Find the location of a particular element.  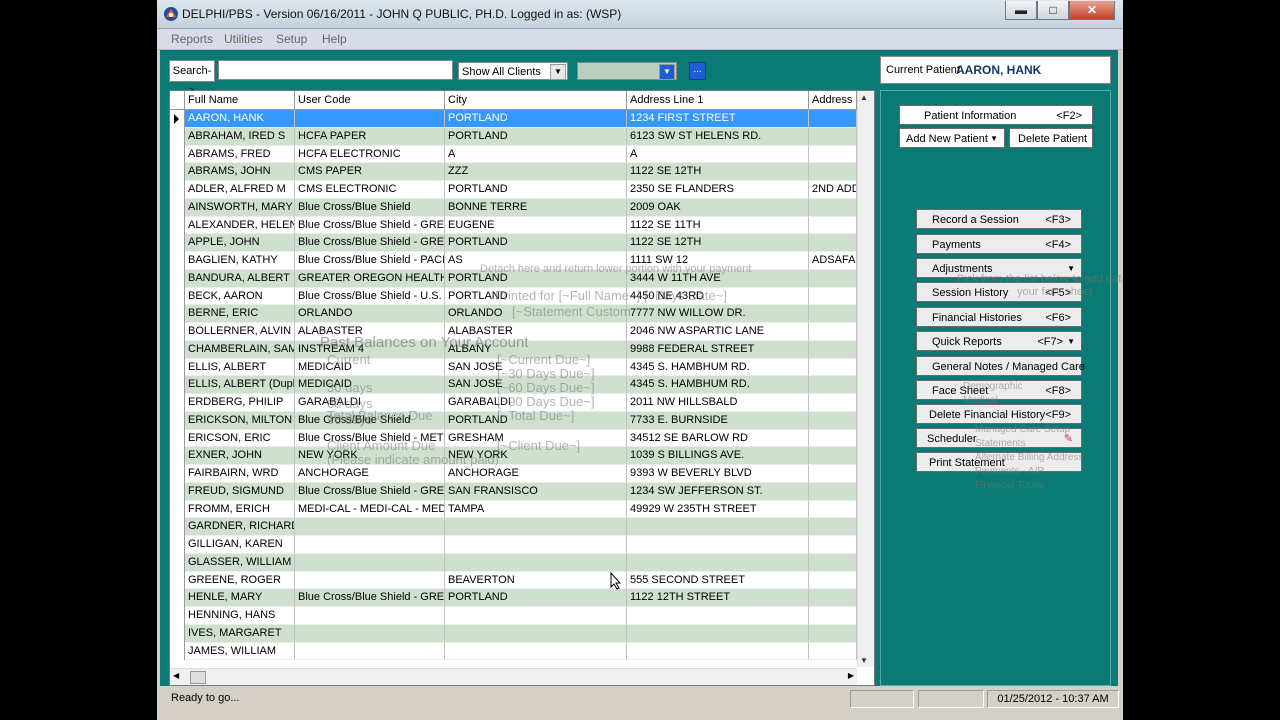

scroll-up-icon: ▲ is located at coordinates (864, 97).